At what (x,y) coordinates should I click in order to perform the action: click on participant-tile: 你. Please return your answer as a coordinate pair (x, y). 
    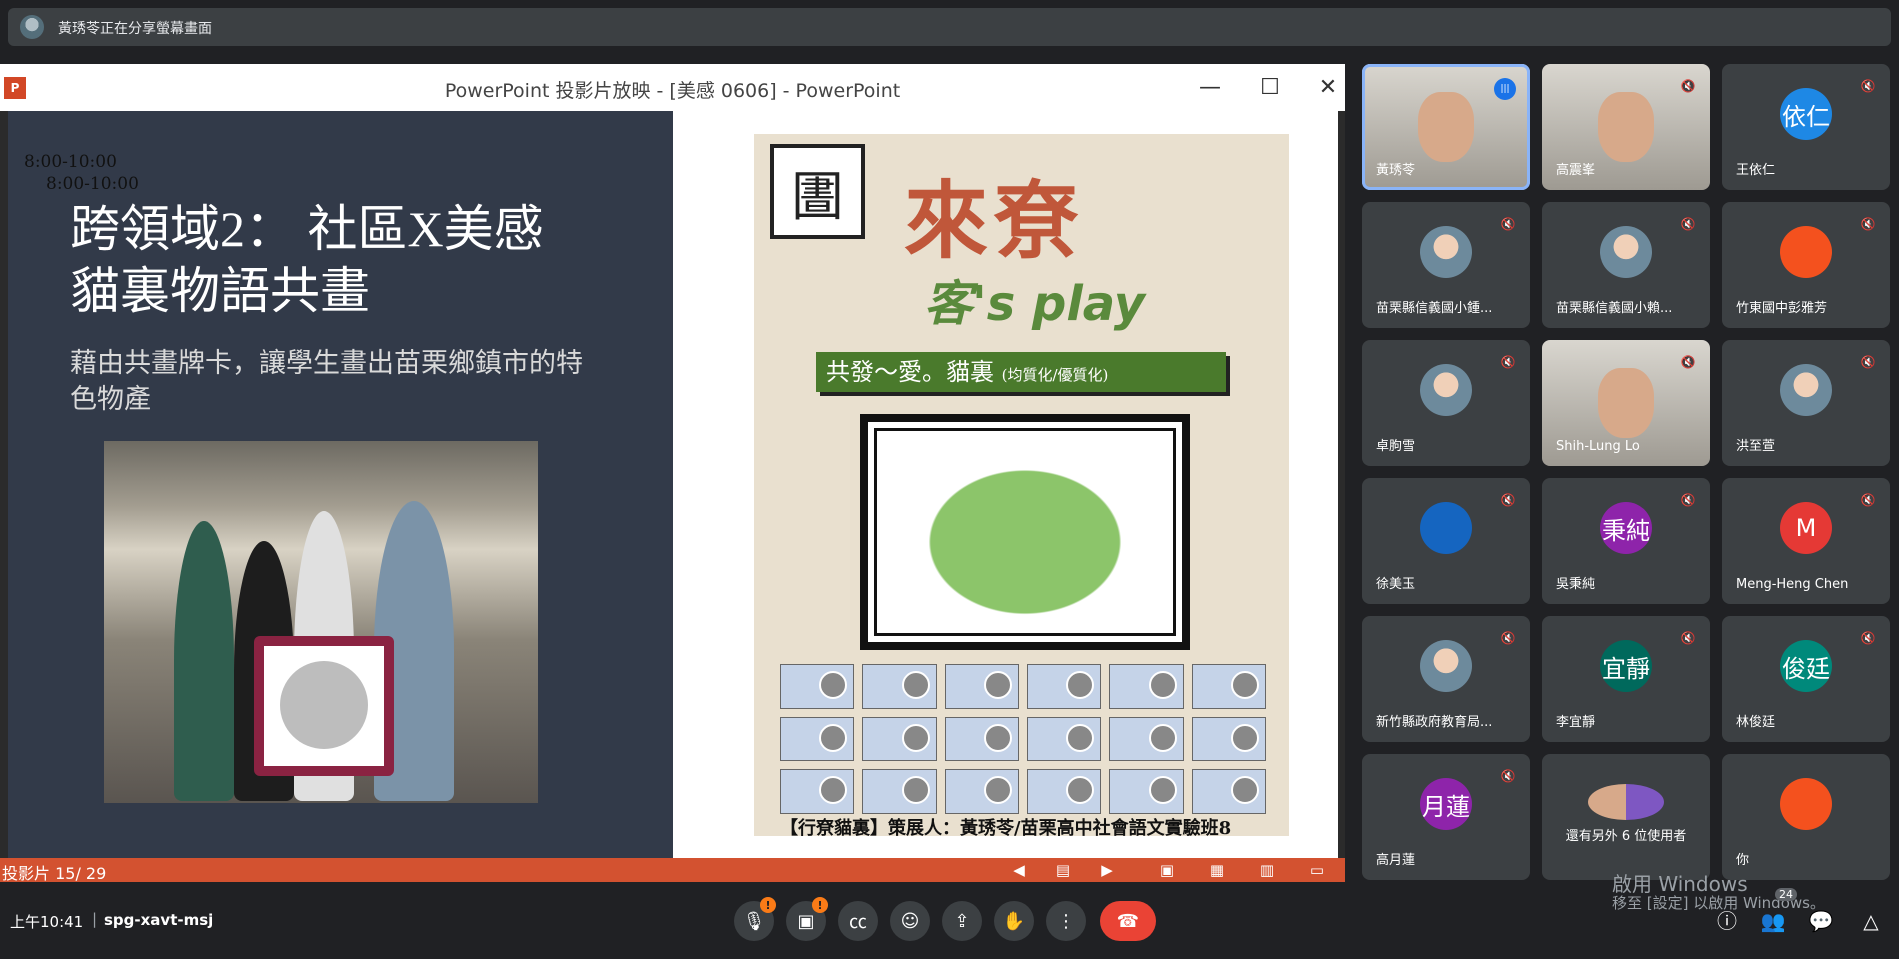
    Looking at the image, I should click on (1806, 817).